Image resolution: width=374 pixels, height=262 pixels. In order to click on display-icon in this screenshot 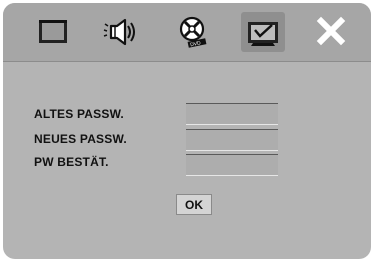, I will do `click(53, 31)`.